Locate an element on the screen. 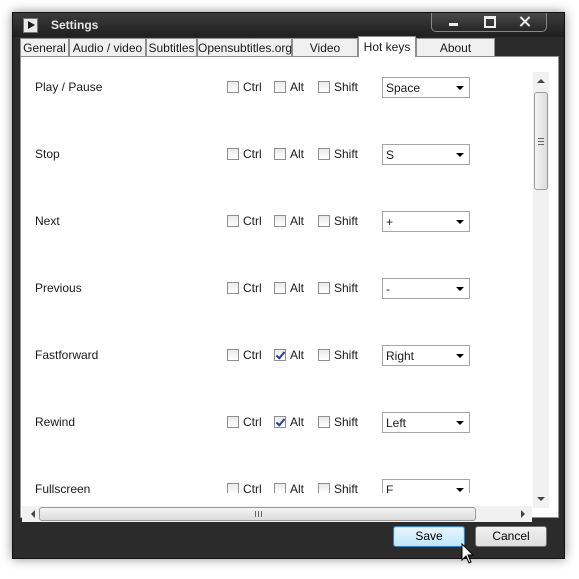 Image resolution: width=579 pixels, height=579 pixels. hotkey-action-label: Previous is located at coordinates (58, 288).